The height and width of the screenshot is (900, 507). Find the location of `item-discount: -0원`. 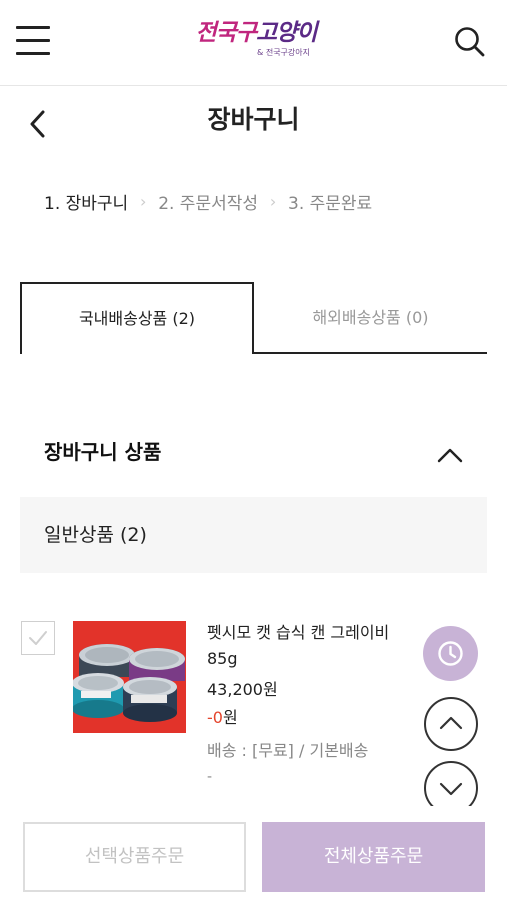

item-discount: -0원 is located at coordinates (222, 718).